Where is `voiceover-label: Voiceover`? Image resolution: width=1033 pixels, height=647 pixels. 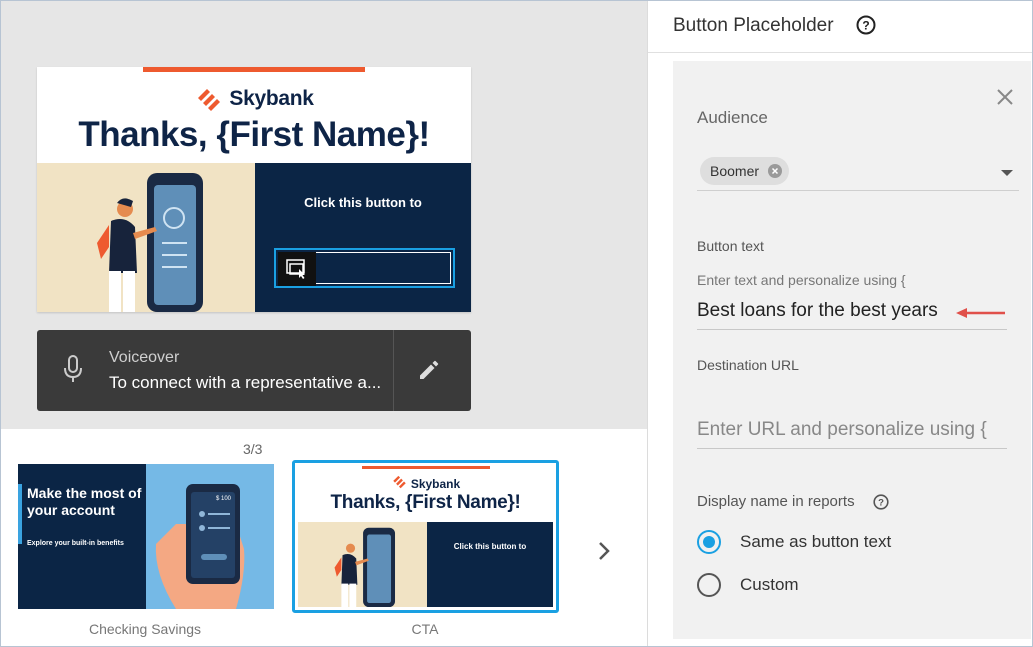
voiceover-label: Voiceover is located at coordinates (144, 357).